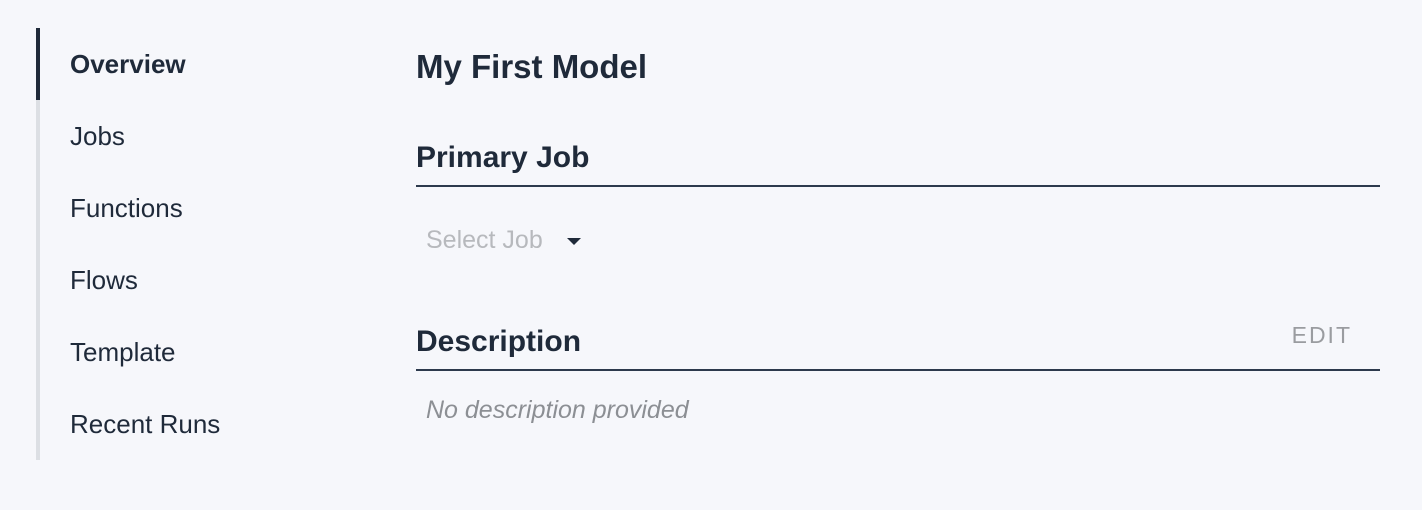 This screenshot has height=510, width=1422. Describe the element at coordinates (557, 410) in the screenshot. I see `description-text: No description provided` at that location.